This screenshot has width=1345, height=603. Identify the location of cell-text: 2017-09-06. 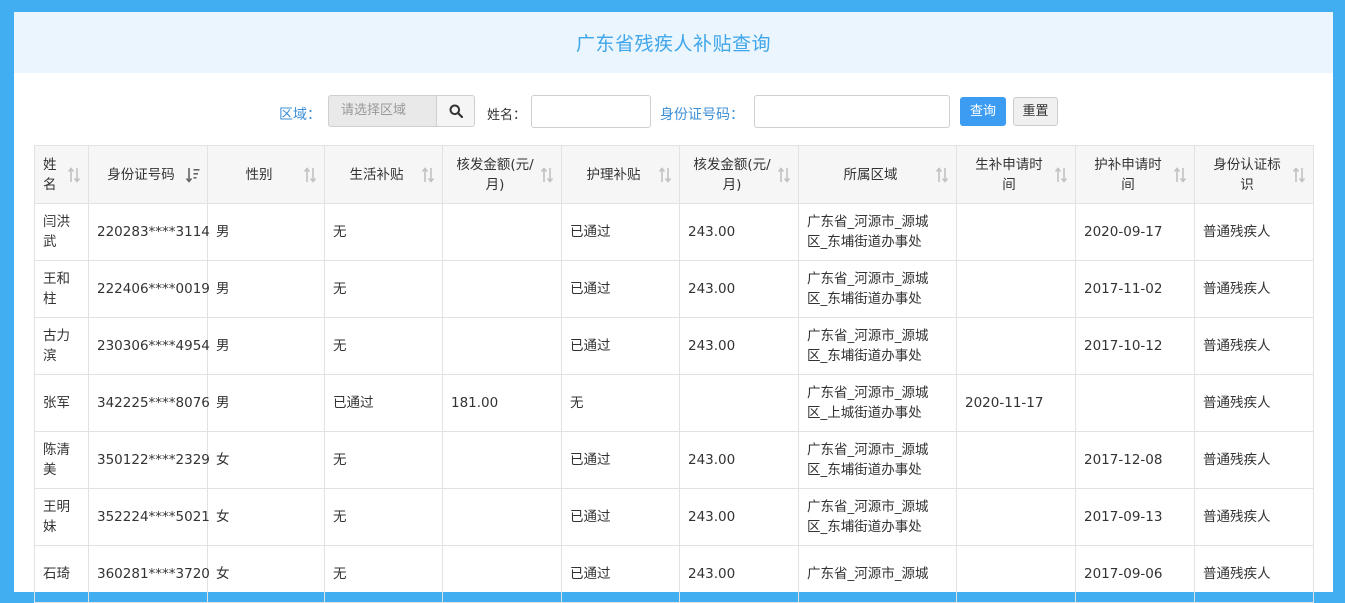
(1123, 574).